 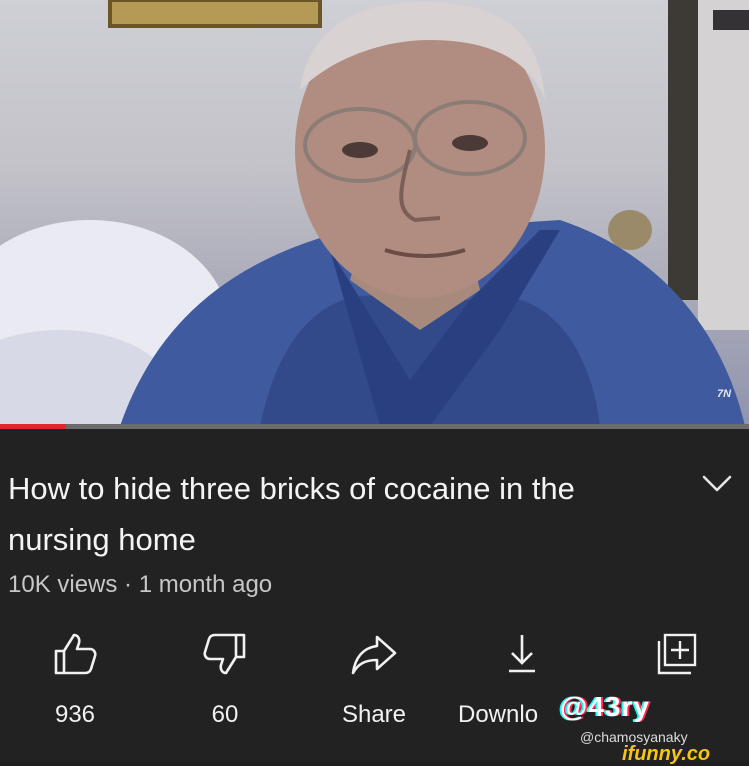 I want to click on video-corner-watermark: 7N, so click(x=724, y=394).